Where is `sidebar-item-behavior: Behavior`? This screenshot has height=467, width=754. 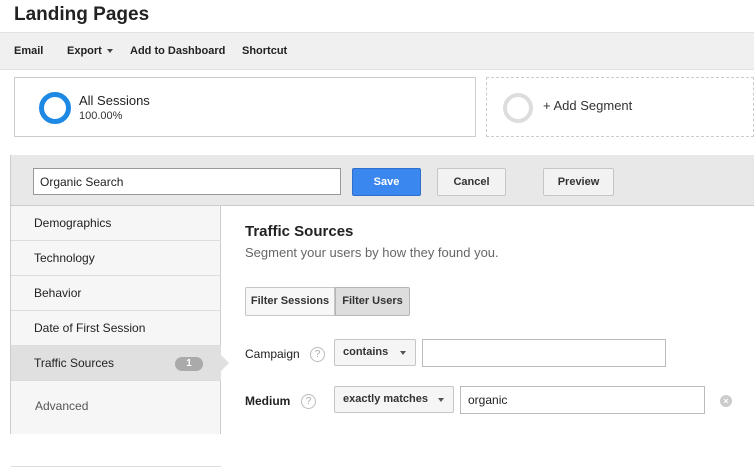 sidebar-item-behavior: Behavior is located at coordinates (116, 293).